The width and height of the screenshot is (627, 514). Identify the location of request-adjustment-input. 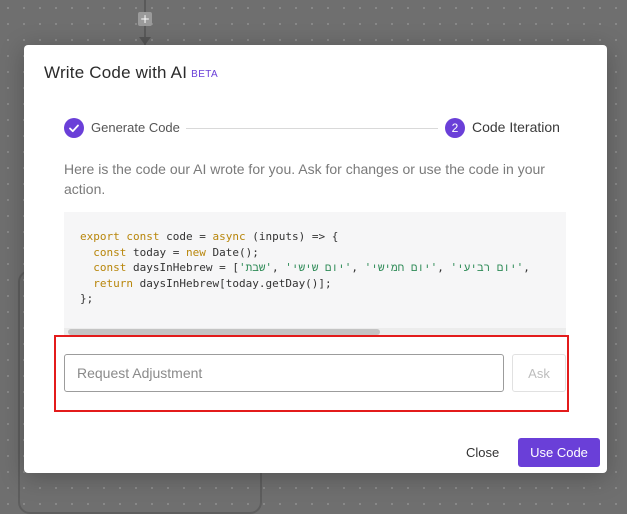
(284, 373).